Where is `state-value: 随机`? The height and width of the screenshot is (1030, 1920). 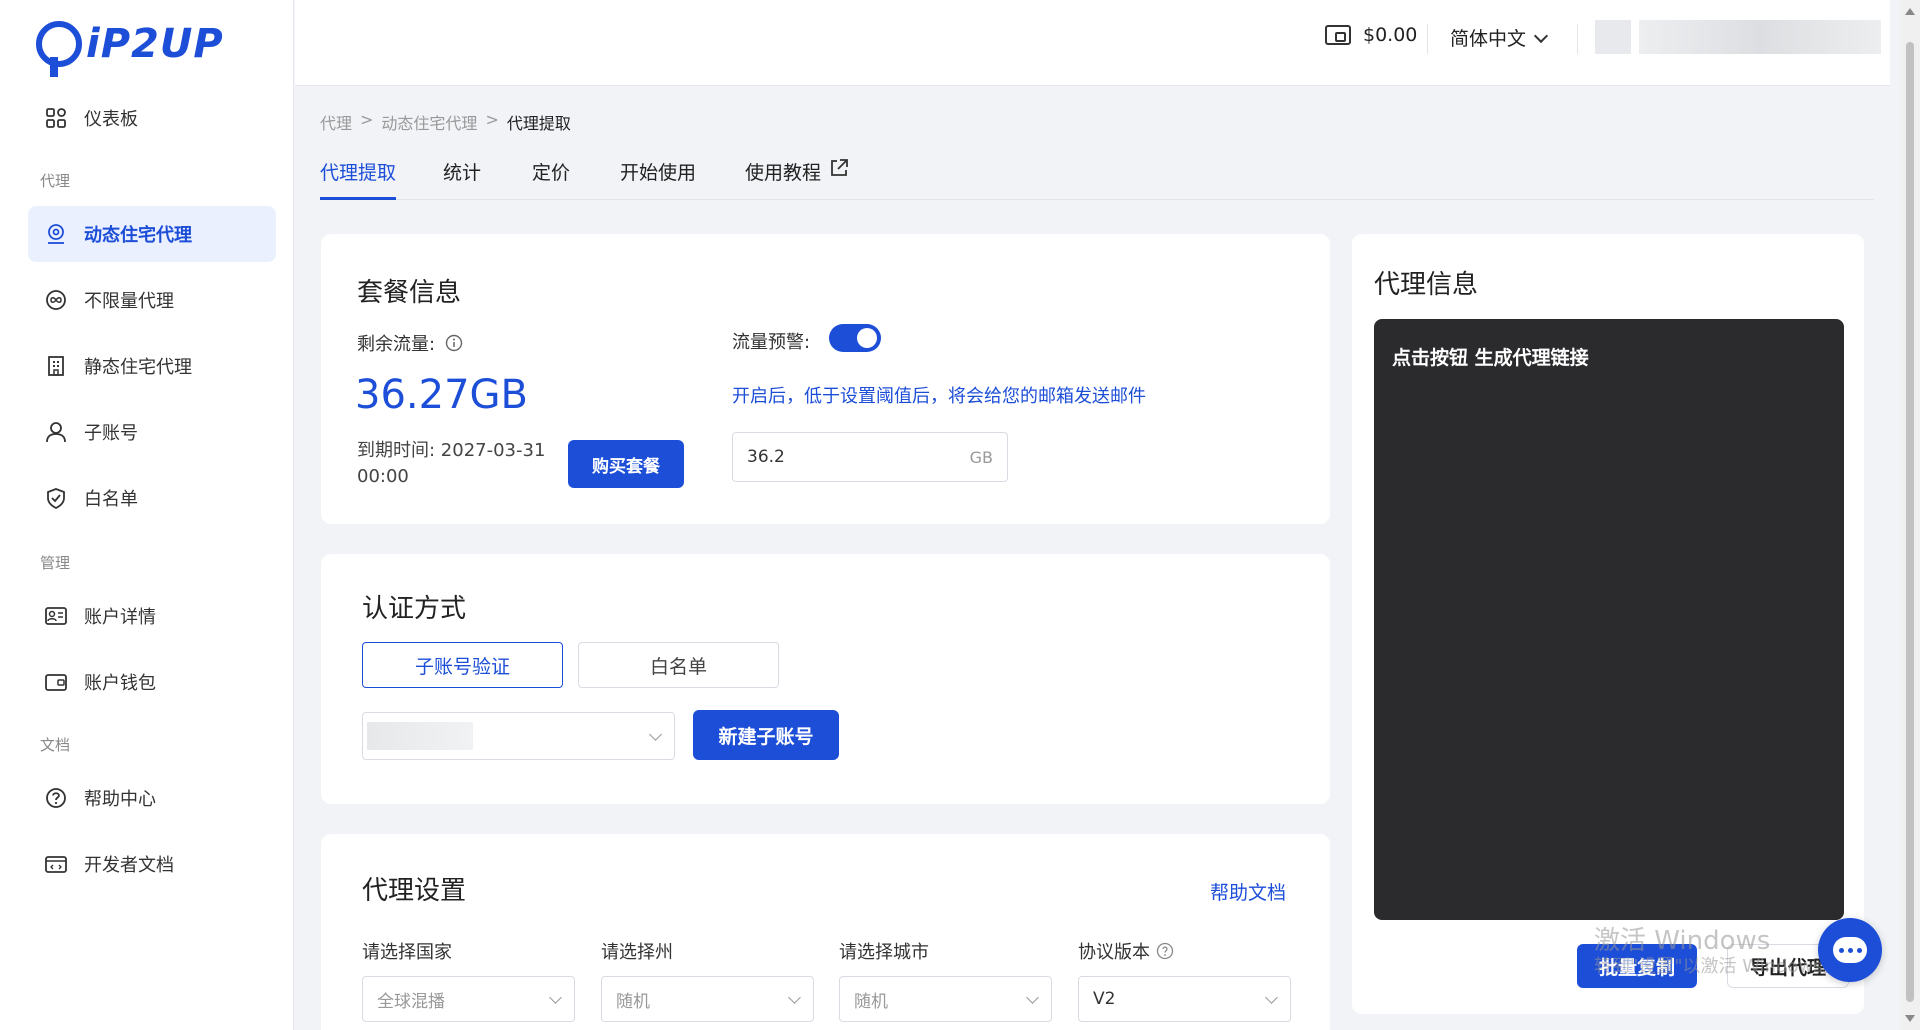
state-value: 随机 is located at coordinates (633, 1001).